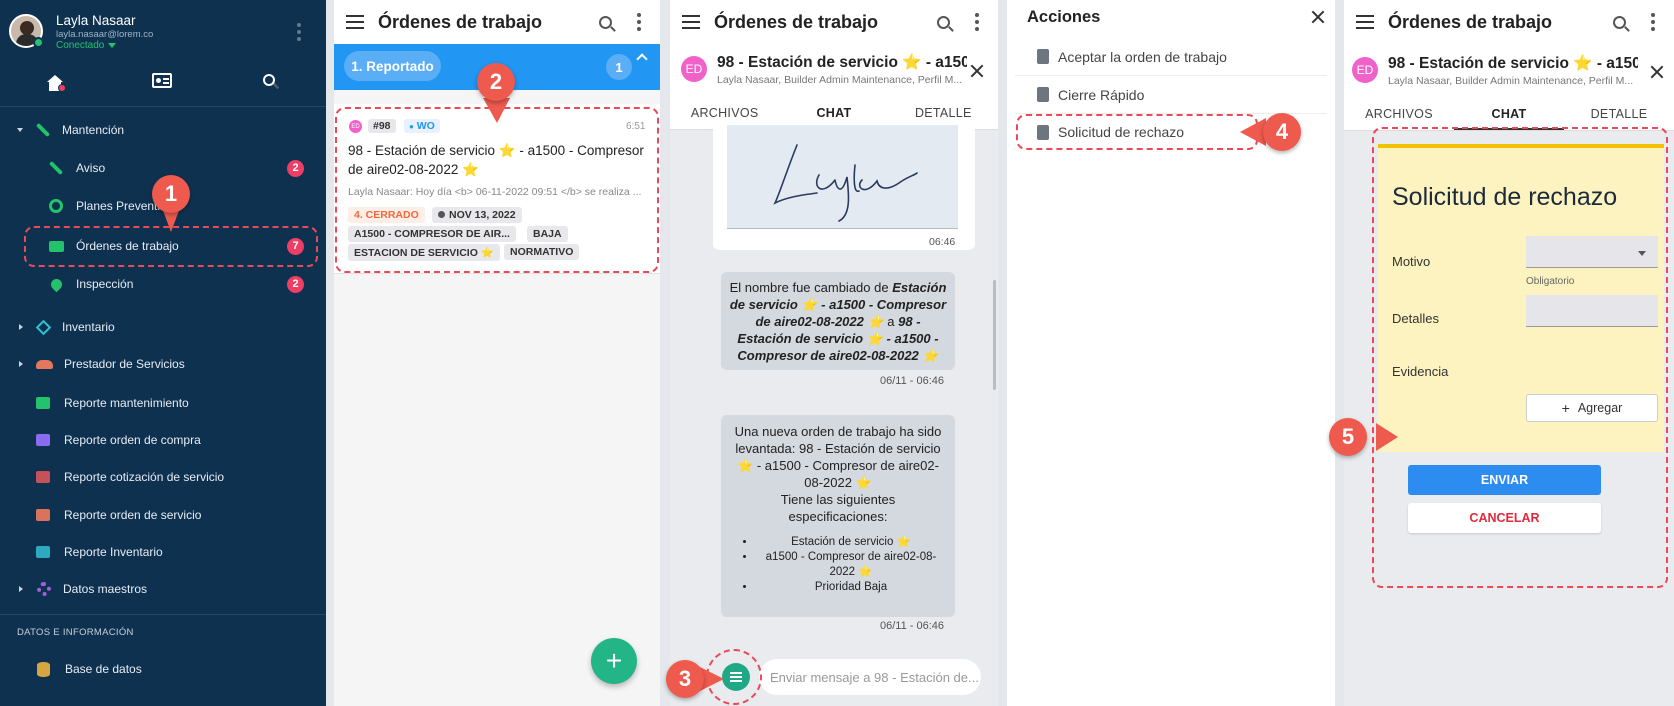 The width and height of the screenshot is (1674, 706). What do you see at coordinates (56, 83) in the screenshot?
I see `home-icon` at bounding box center [56, 83].